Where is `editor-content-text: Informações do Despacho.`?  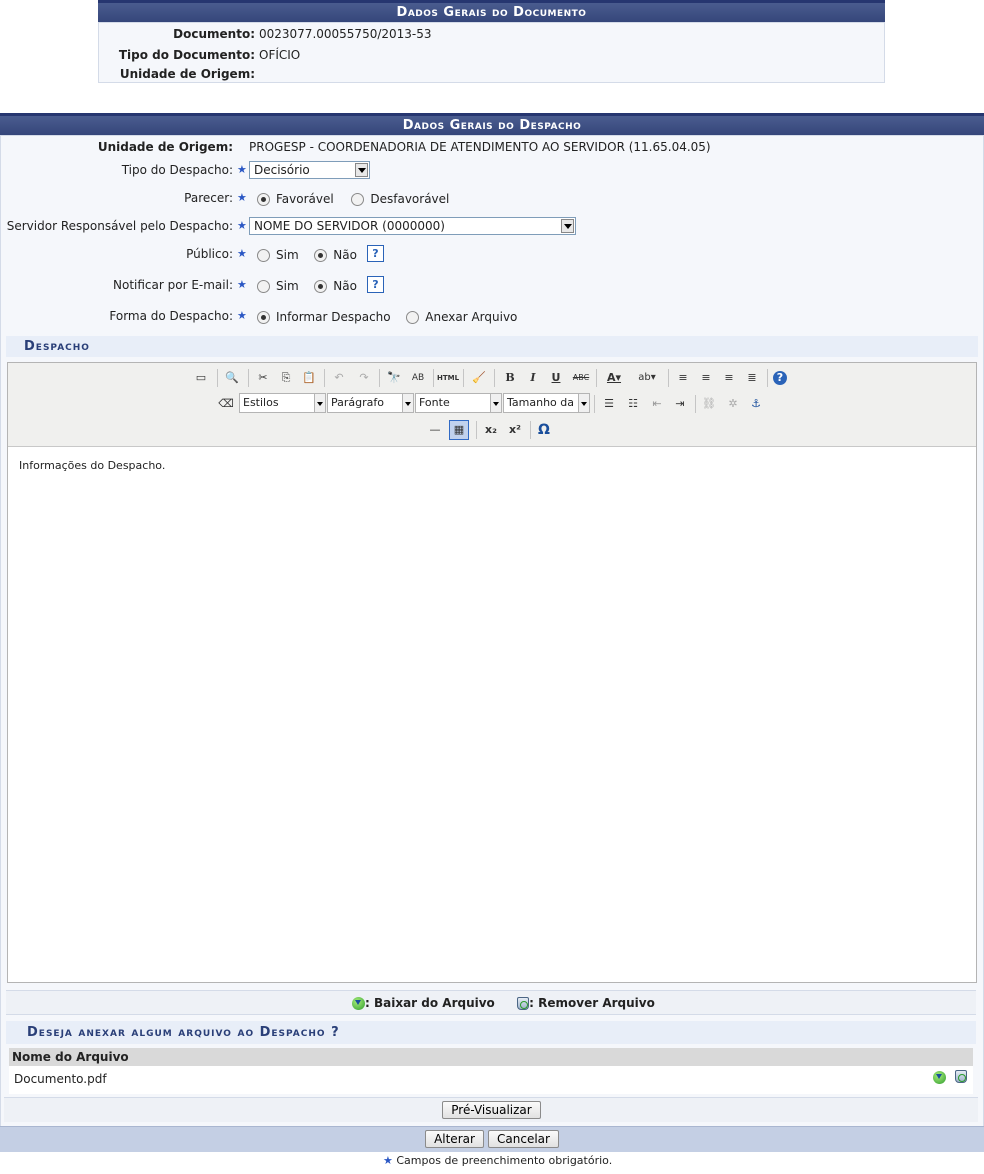
editor-content-text: Informações do Despacho. is located at coordinates (92, 465).